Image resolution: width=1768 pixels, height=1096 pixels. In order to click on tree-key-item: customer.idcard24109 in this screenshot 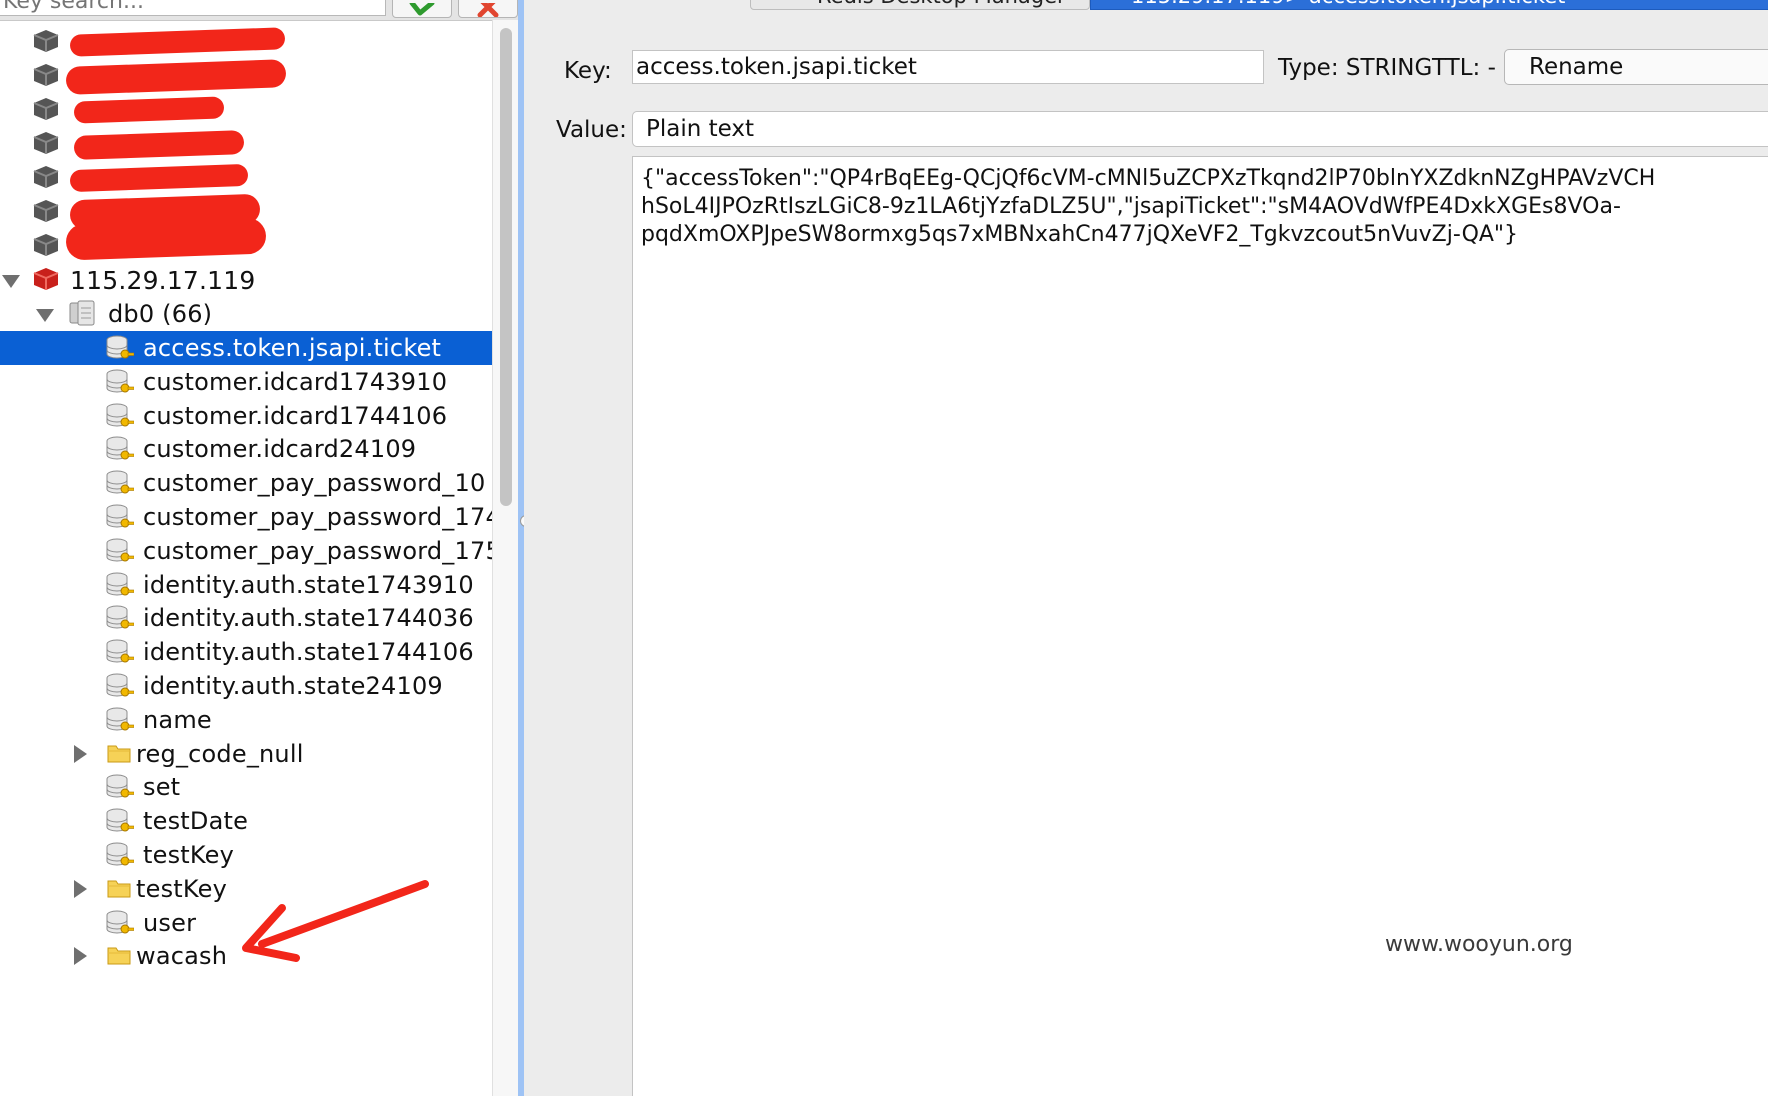, I will do `click(246, 449)`.